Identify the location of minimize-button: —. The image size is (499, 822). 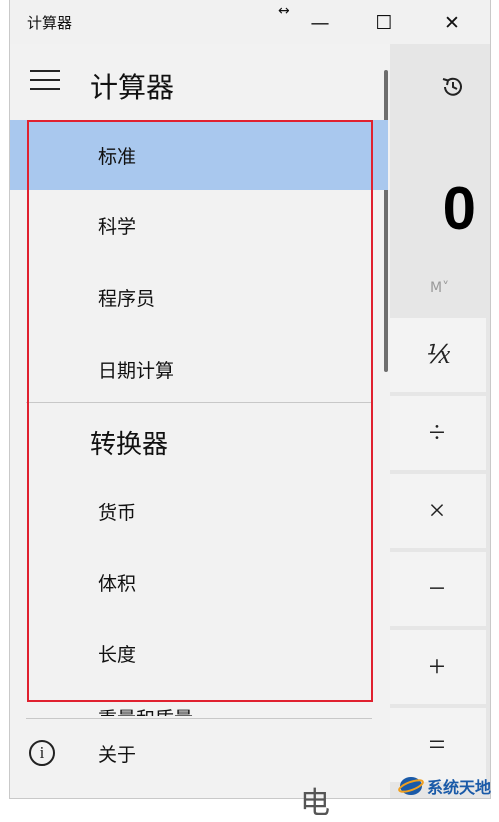
(320, 23).